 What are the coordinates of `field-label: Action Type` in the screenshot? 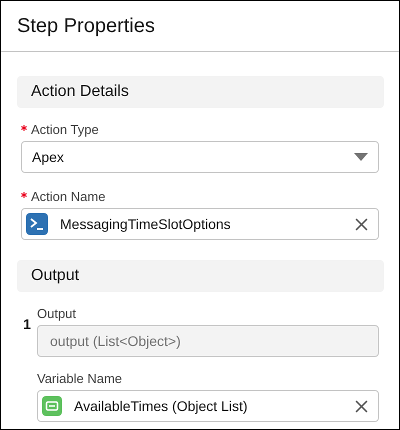 It's located at (65, 129).